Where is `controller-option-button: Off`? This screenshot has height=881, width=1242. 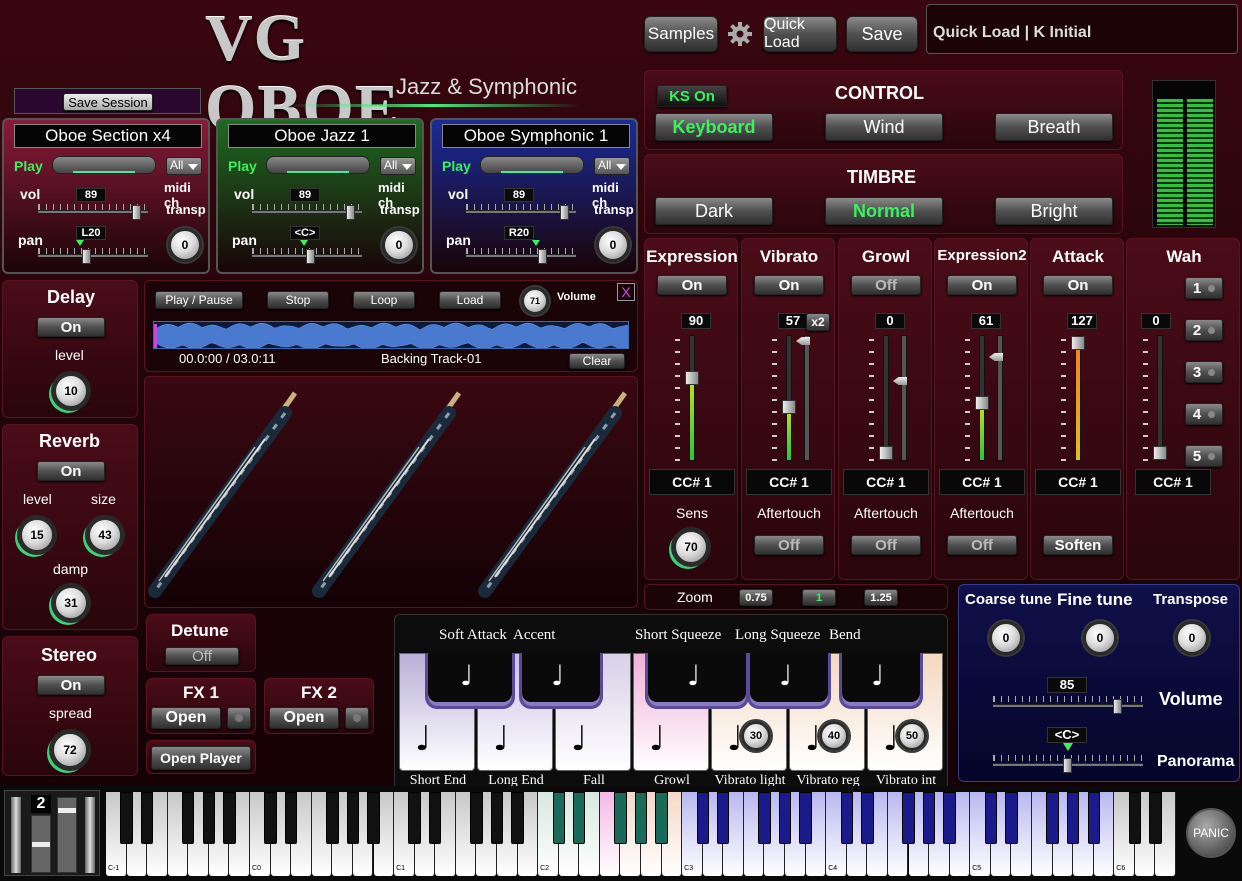
controller-option-button: Off is located at coordinates (982, 545).